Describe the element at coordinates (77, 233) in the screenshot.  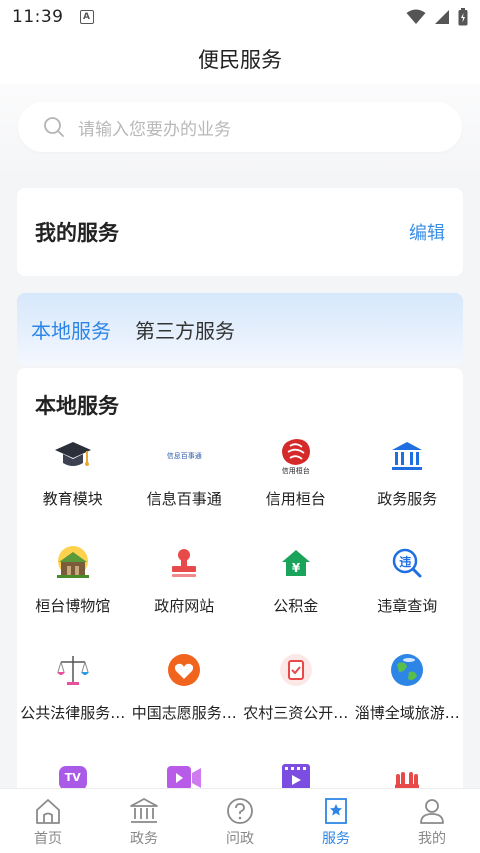
I see `my-services-title: 我的服务` at that location.